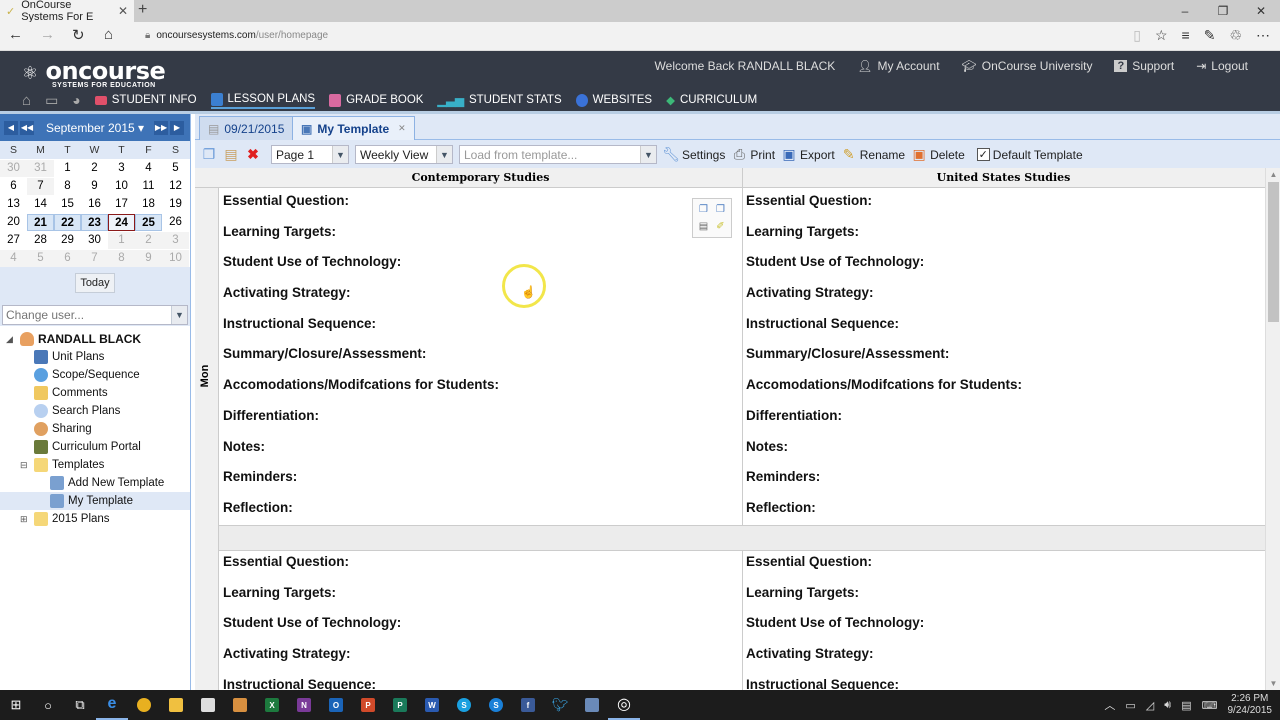 Image resolution: width=1280 pixels, height=720 pixels. What do you see at coordinates (236, 35) in the screenshot?
I see `url-field: 🔒︎ oncoursesystems.com/user/homepage` at bounding box center [236, 35].